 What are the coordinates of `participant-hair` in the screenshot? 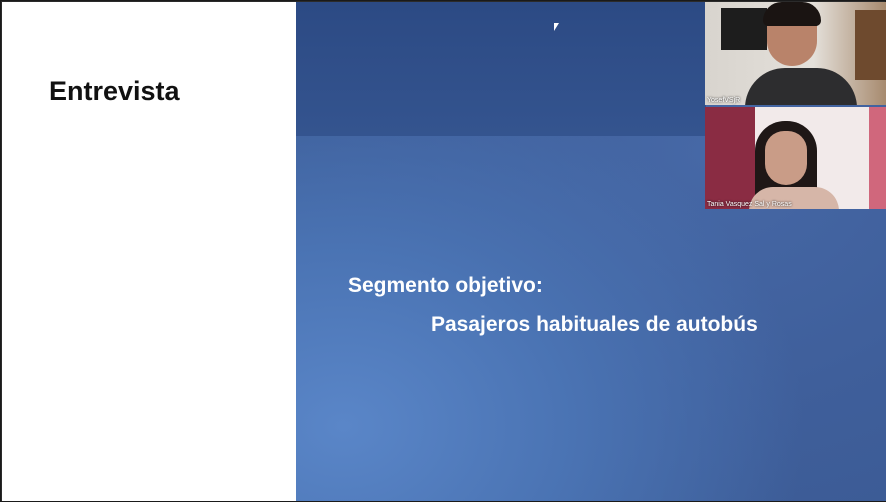 It's located at (792, 14).